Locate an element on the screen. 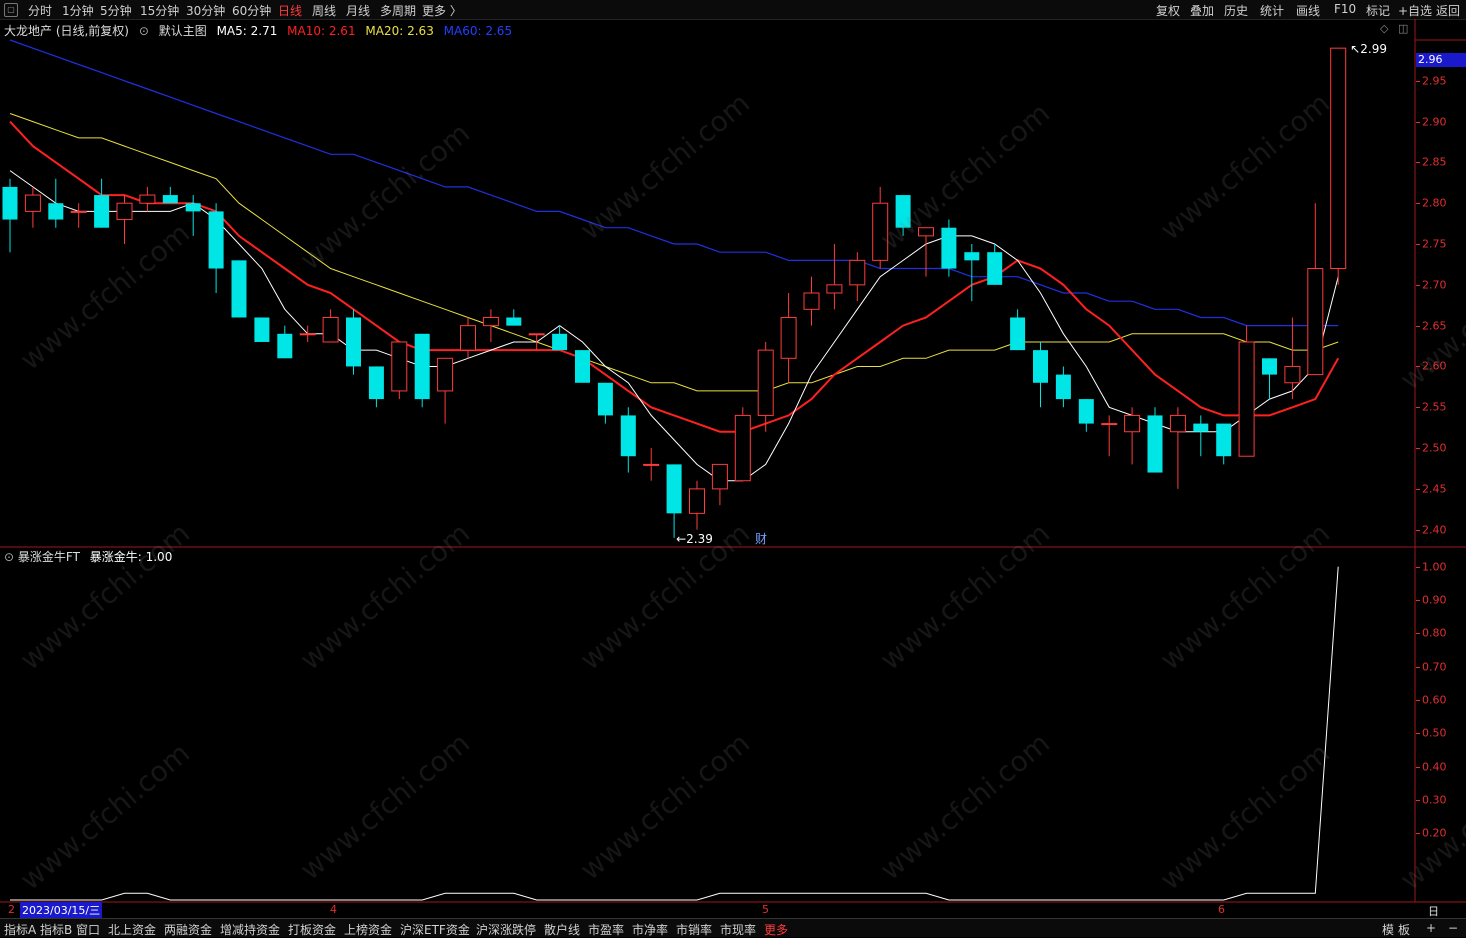 The height and width of the screenshot is (938, 1466). bottom-tab-9: 沪深涨跌停 is located at coordinates (506, 929).